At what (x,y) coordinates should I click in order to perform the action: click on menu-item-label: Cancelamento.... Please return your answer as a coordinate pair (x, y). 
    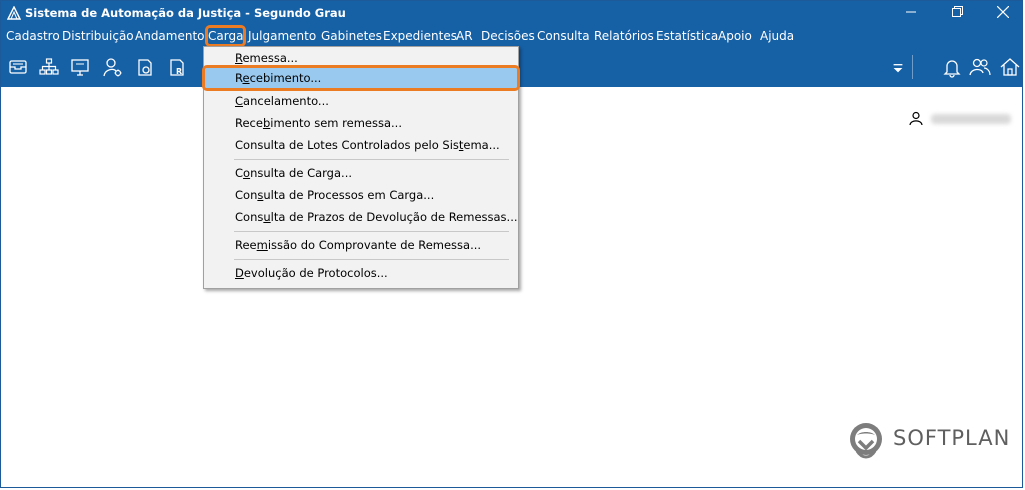
    Looking at the image, I should click on (282, 101).